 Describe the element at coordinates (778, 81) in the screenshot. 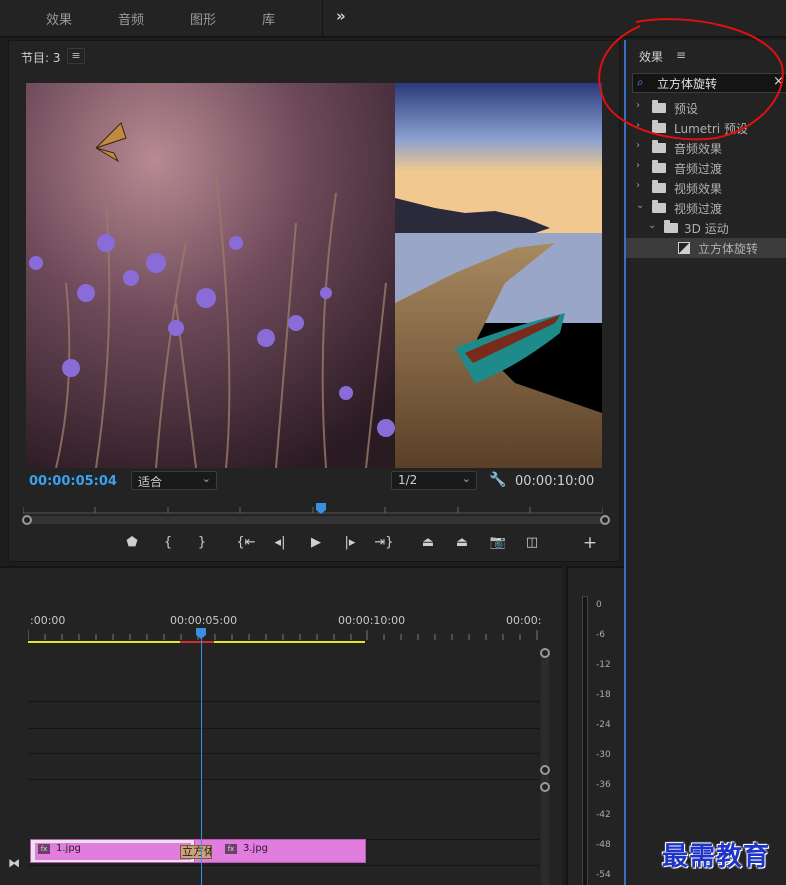

I see `clear-search-icon: ×` at that location.